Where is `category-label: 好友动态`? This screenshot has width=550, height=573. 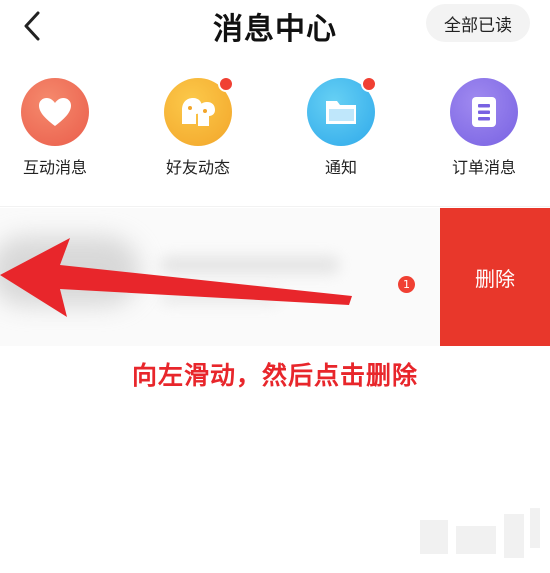
category-label: 好友动态 is located at coordinates (197, 167).